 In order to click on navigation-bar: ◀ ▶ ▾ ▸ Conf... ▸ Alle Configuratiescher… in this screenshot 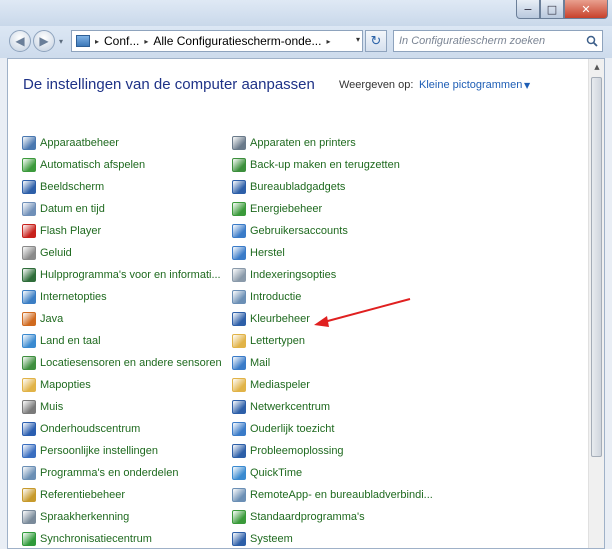, I will do `click(306, 42)`.